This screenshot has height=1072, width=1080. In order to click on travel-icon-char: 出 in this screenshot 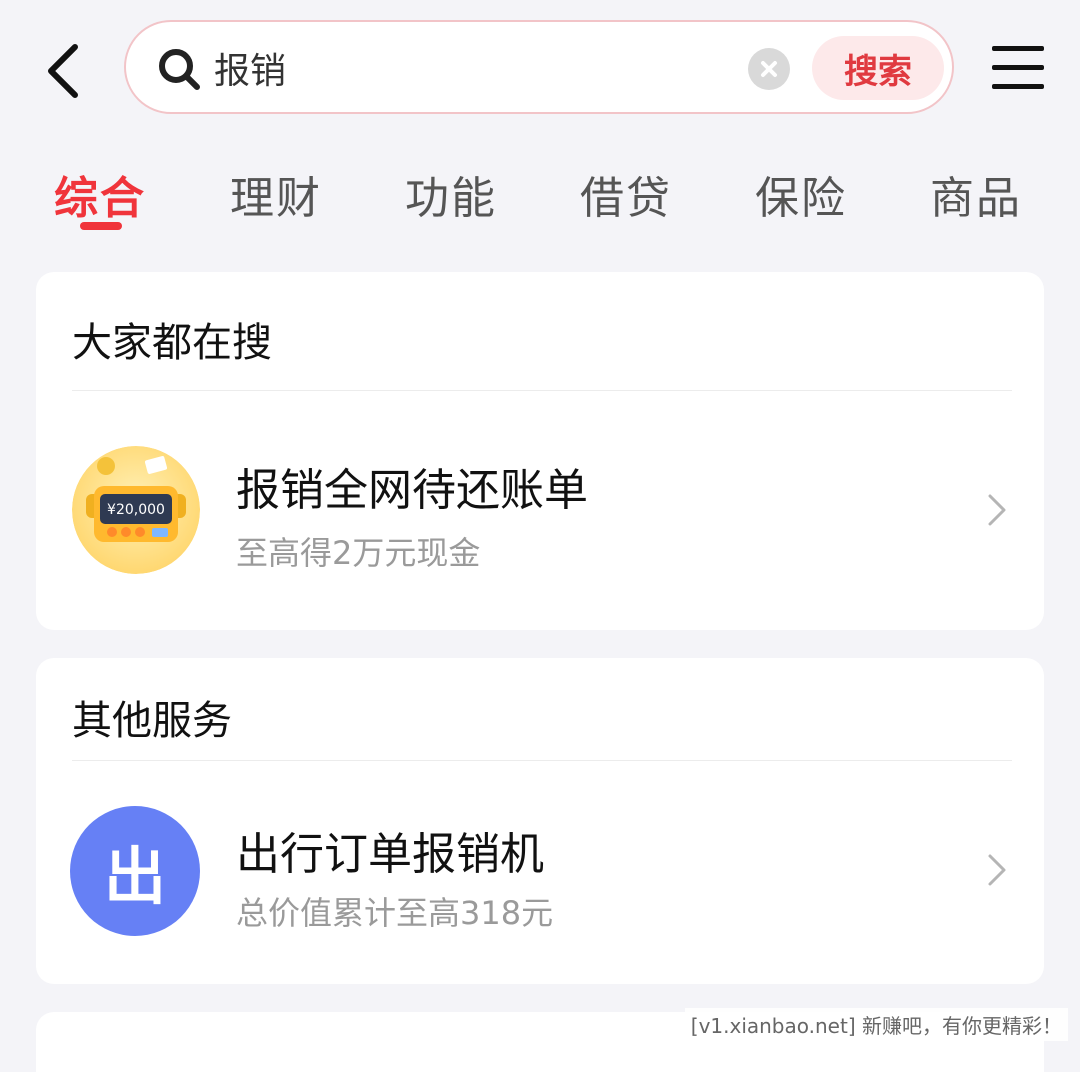, I will do `click(134, 876)`.